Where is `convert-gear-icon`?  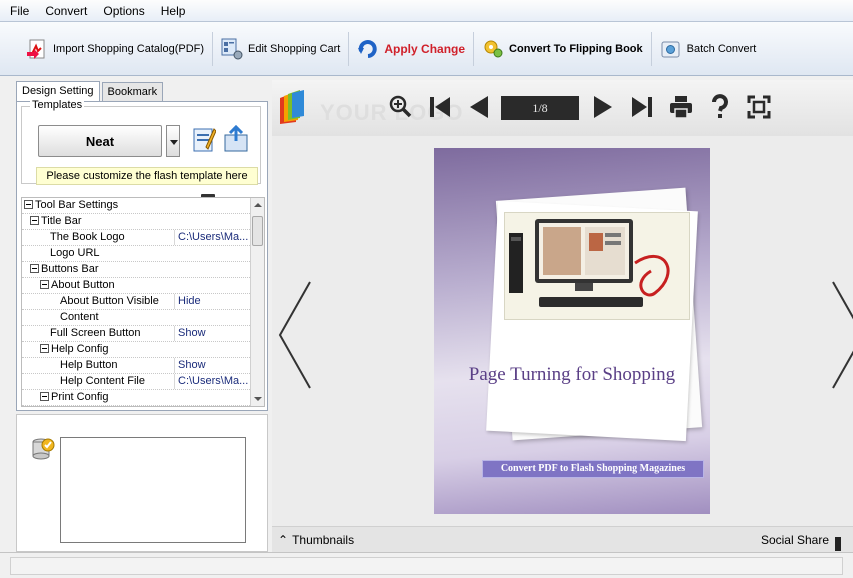 convert-gear-icon is located at coordinates (493, 48).